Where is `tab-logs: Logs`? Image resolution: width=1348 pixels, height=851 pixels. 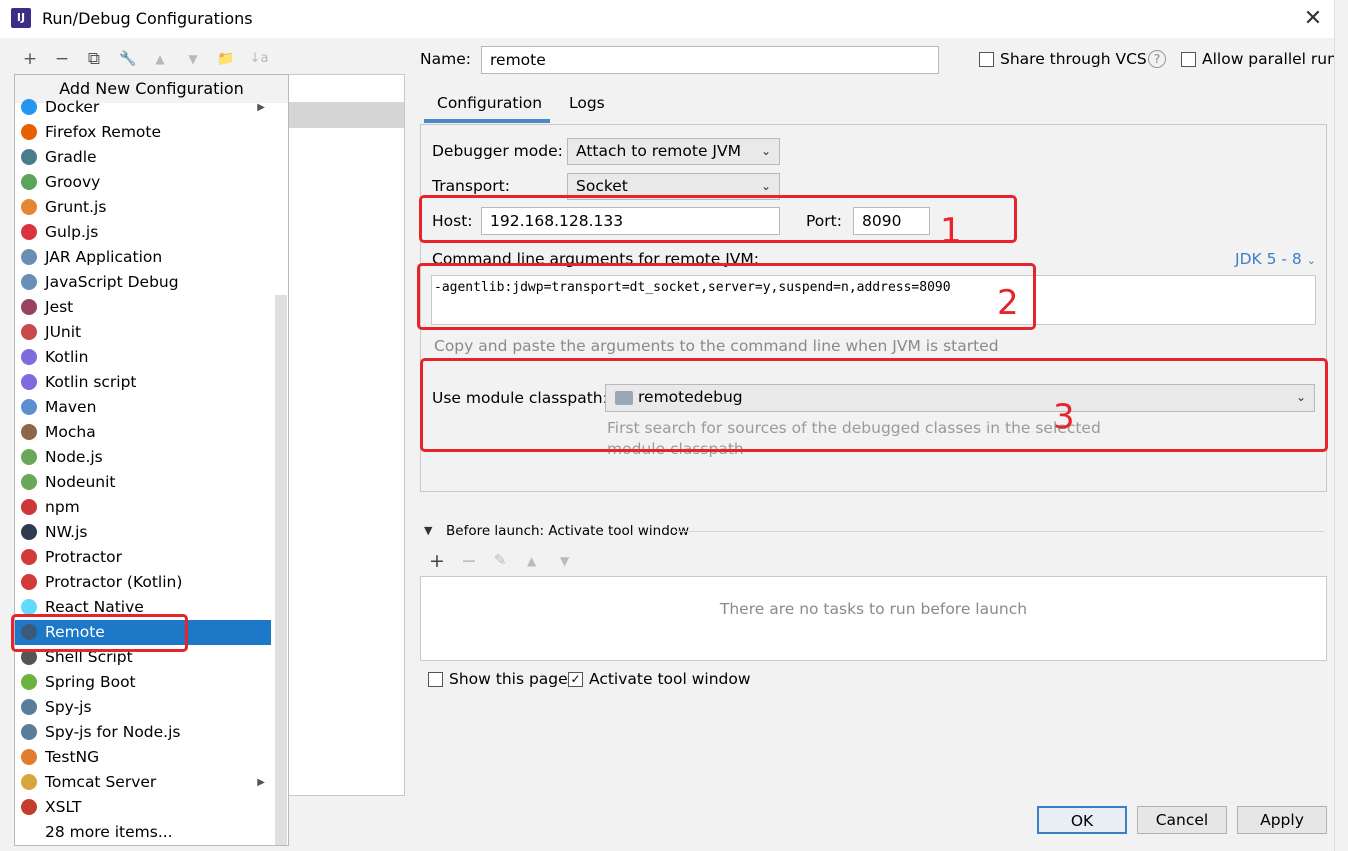 tab-logs: Logs is located at coordinates (587, 103).